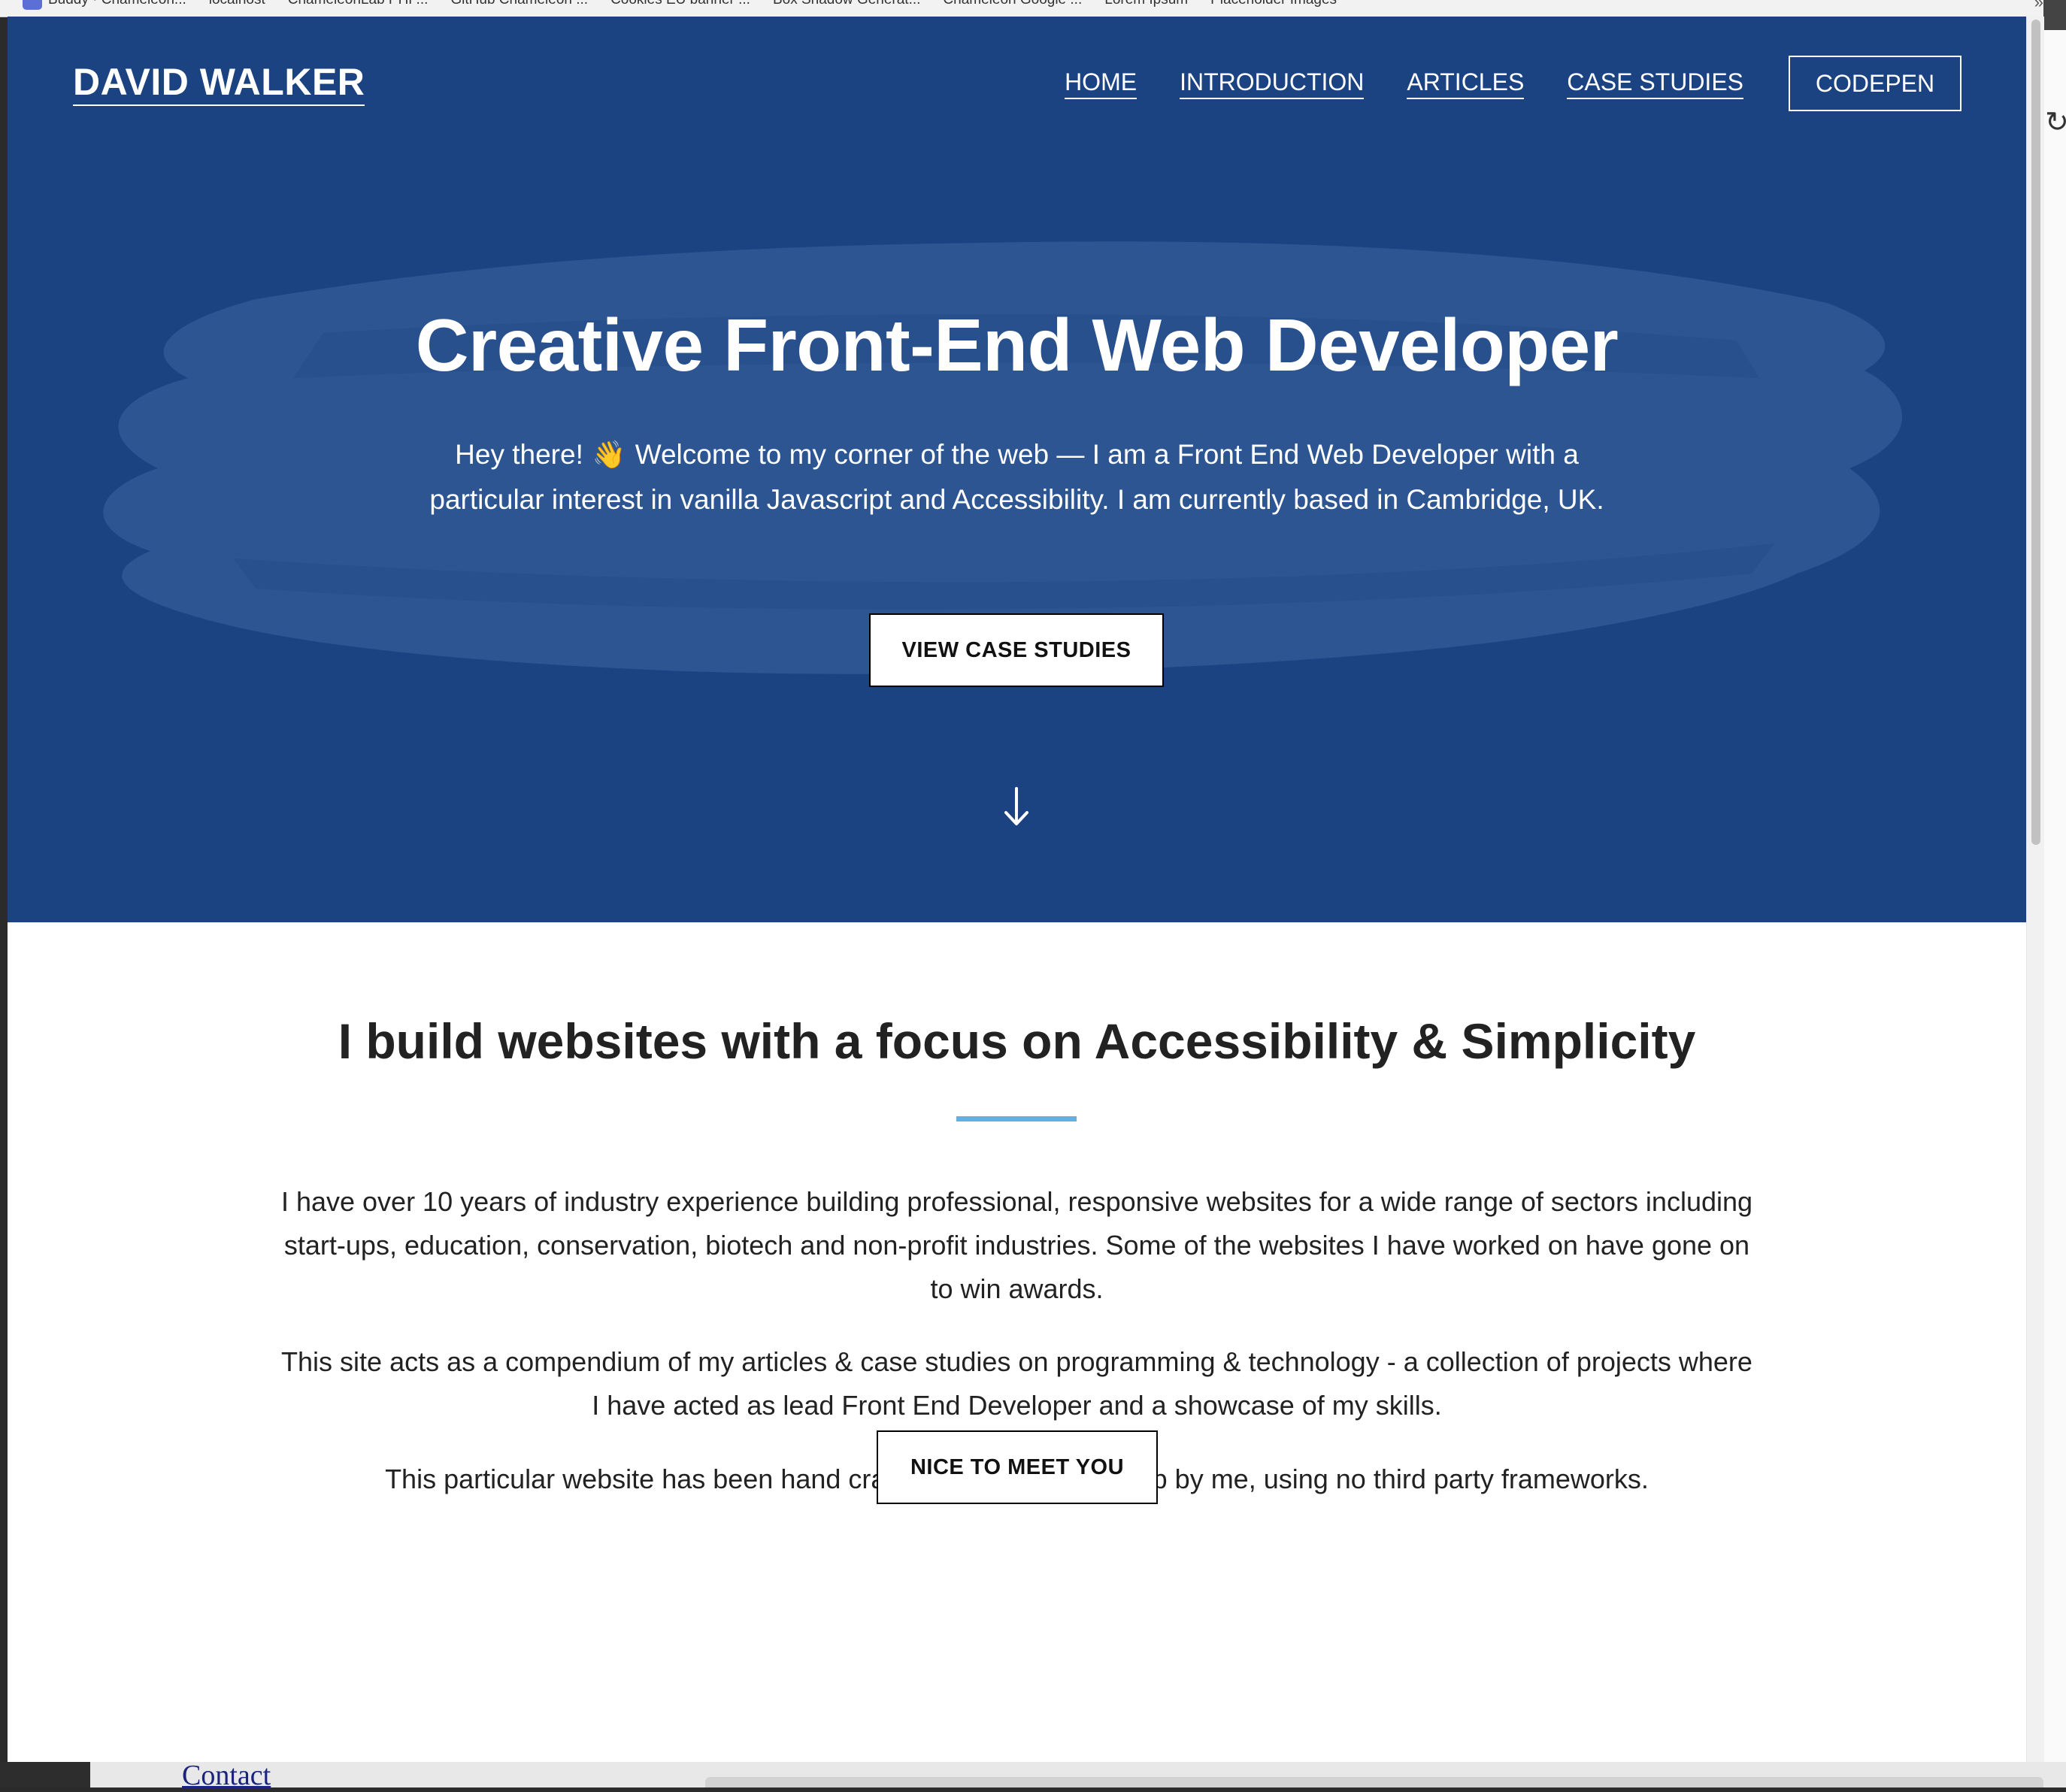 The height and width of the screenshot is (1792, 2066). I want to click on site-logo: DAVID WALKER, so click(219, 84).